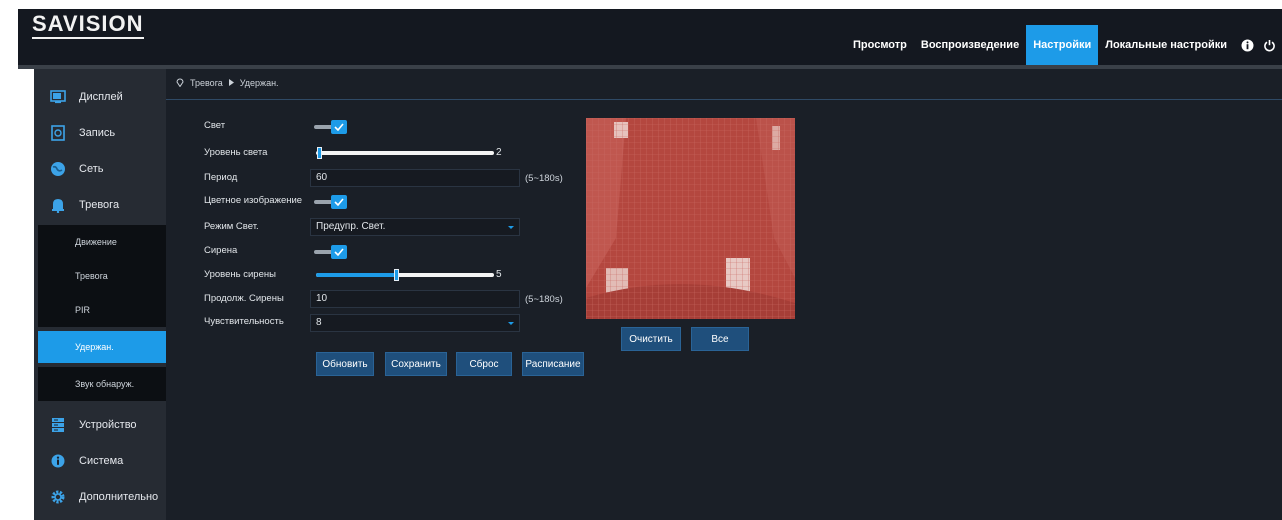  Describe the element at coordinates (415, 323) in the screenshot. I see `sensitivity-select: 8` at that location.